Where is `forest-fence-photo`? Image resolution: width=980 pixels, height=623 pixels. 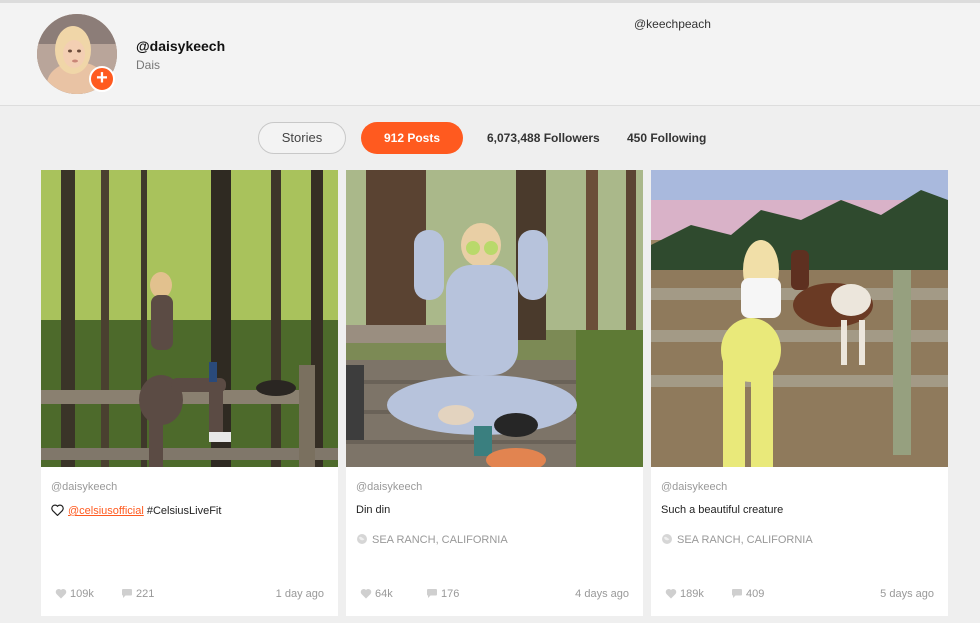 forest-fence-photo is located at coordinates (189, 318).